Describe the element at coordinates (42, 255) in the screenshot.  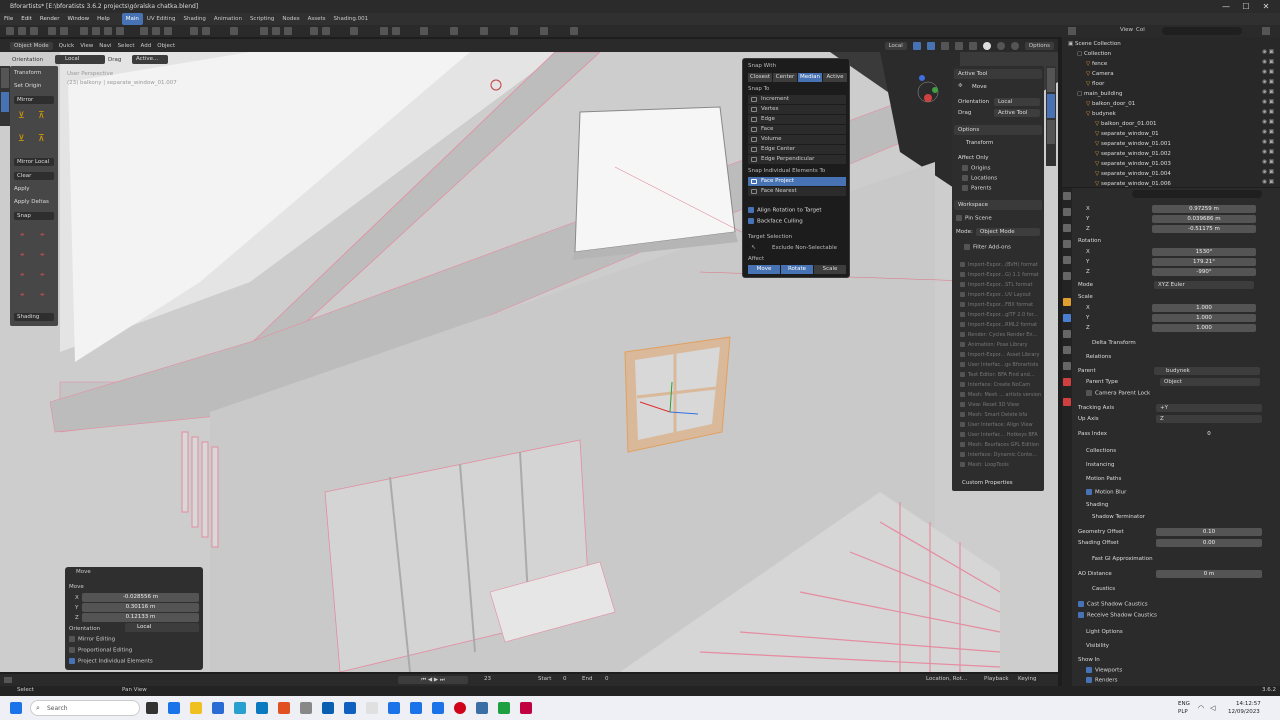
I see `snap-active-icon: ⌖` at that location.